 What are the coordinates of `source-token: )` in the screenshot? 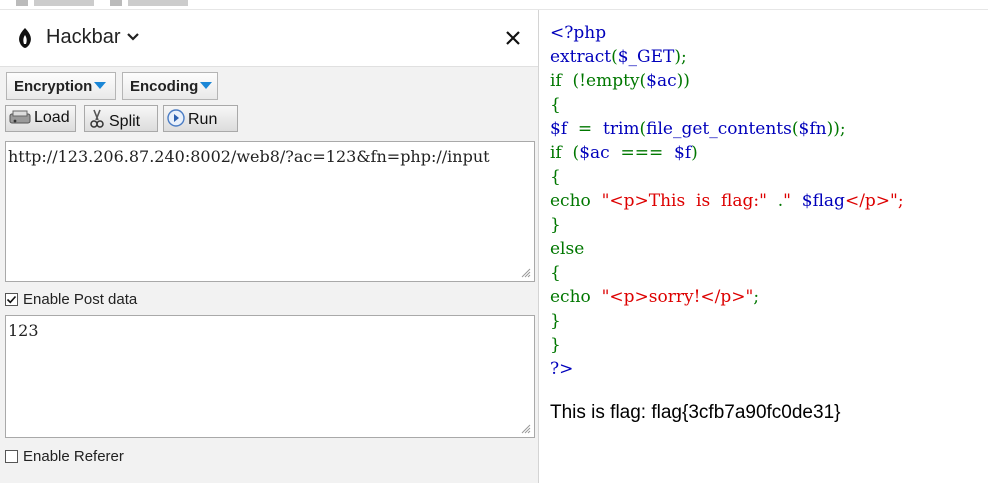 It's located at (694, 153).